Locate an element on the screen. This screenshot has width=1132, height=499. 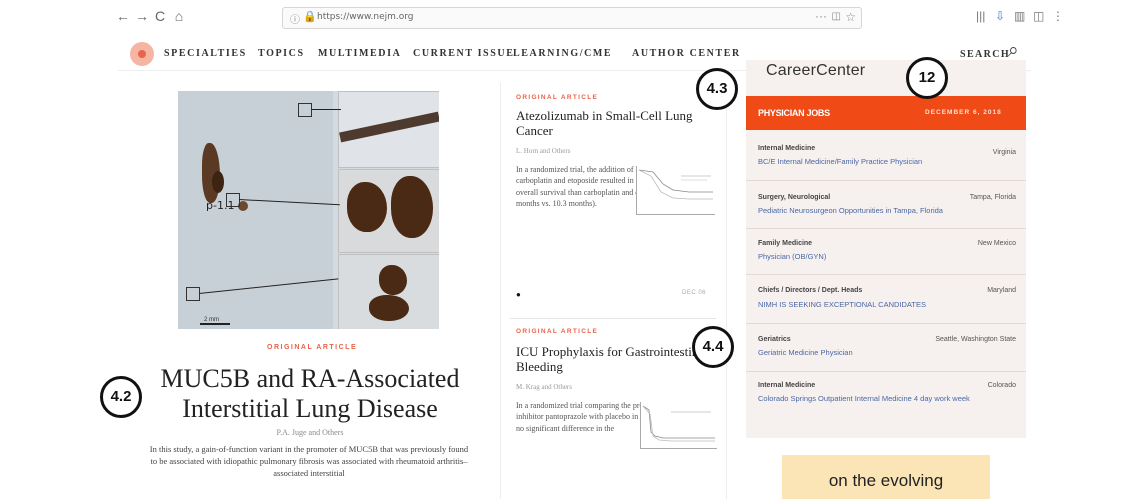
nav-multimedia: MULTIMEDIA is located at coordinates (359, 53).